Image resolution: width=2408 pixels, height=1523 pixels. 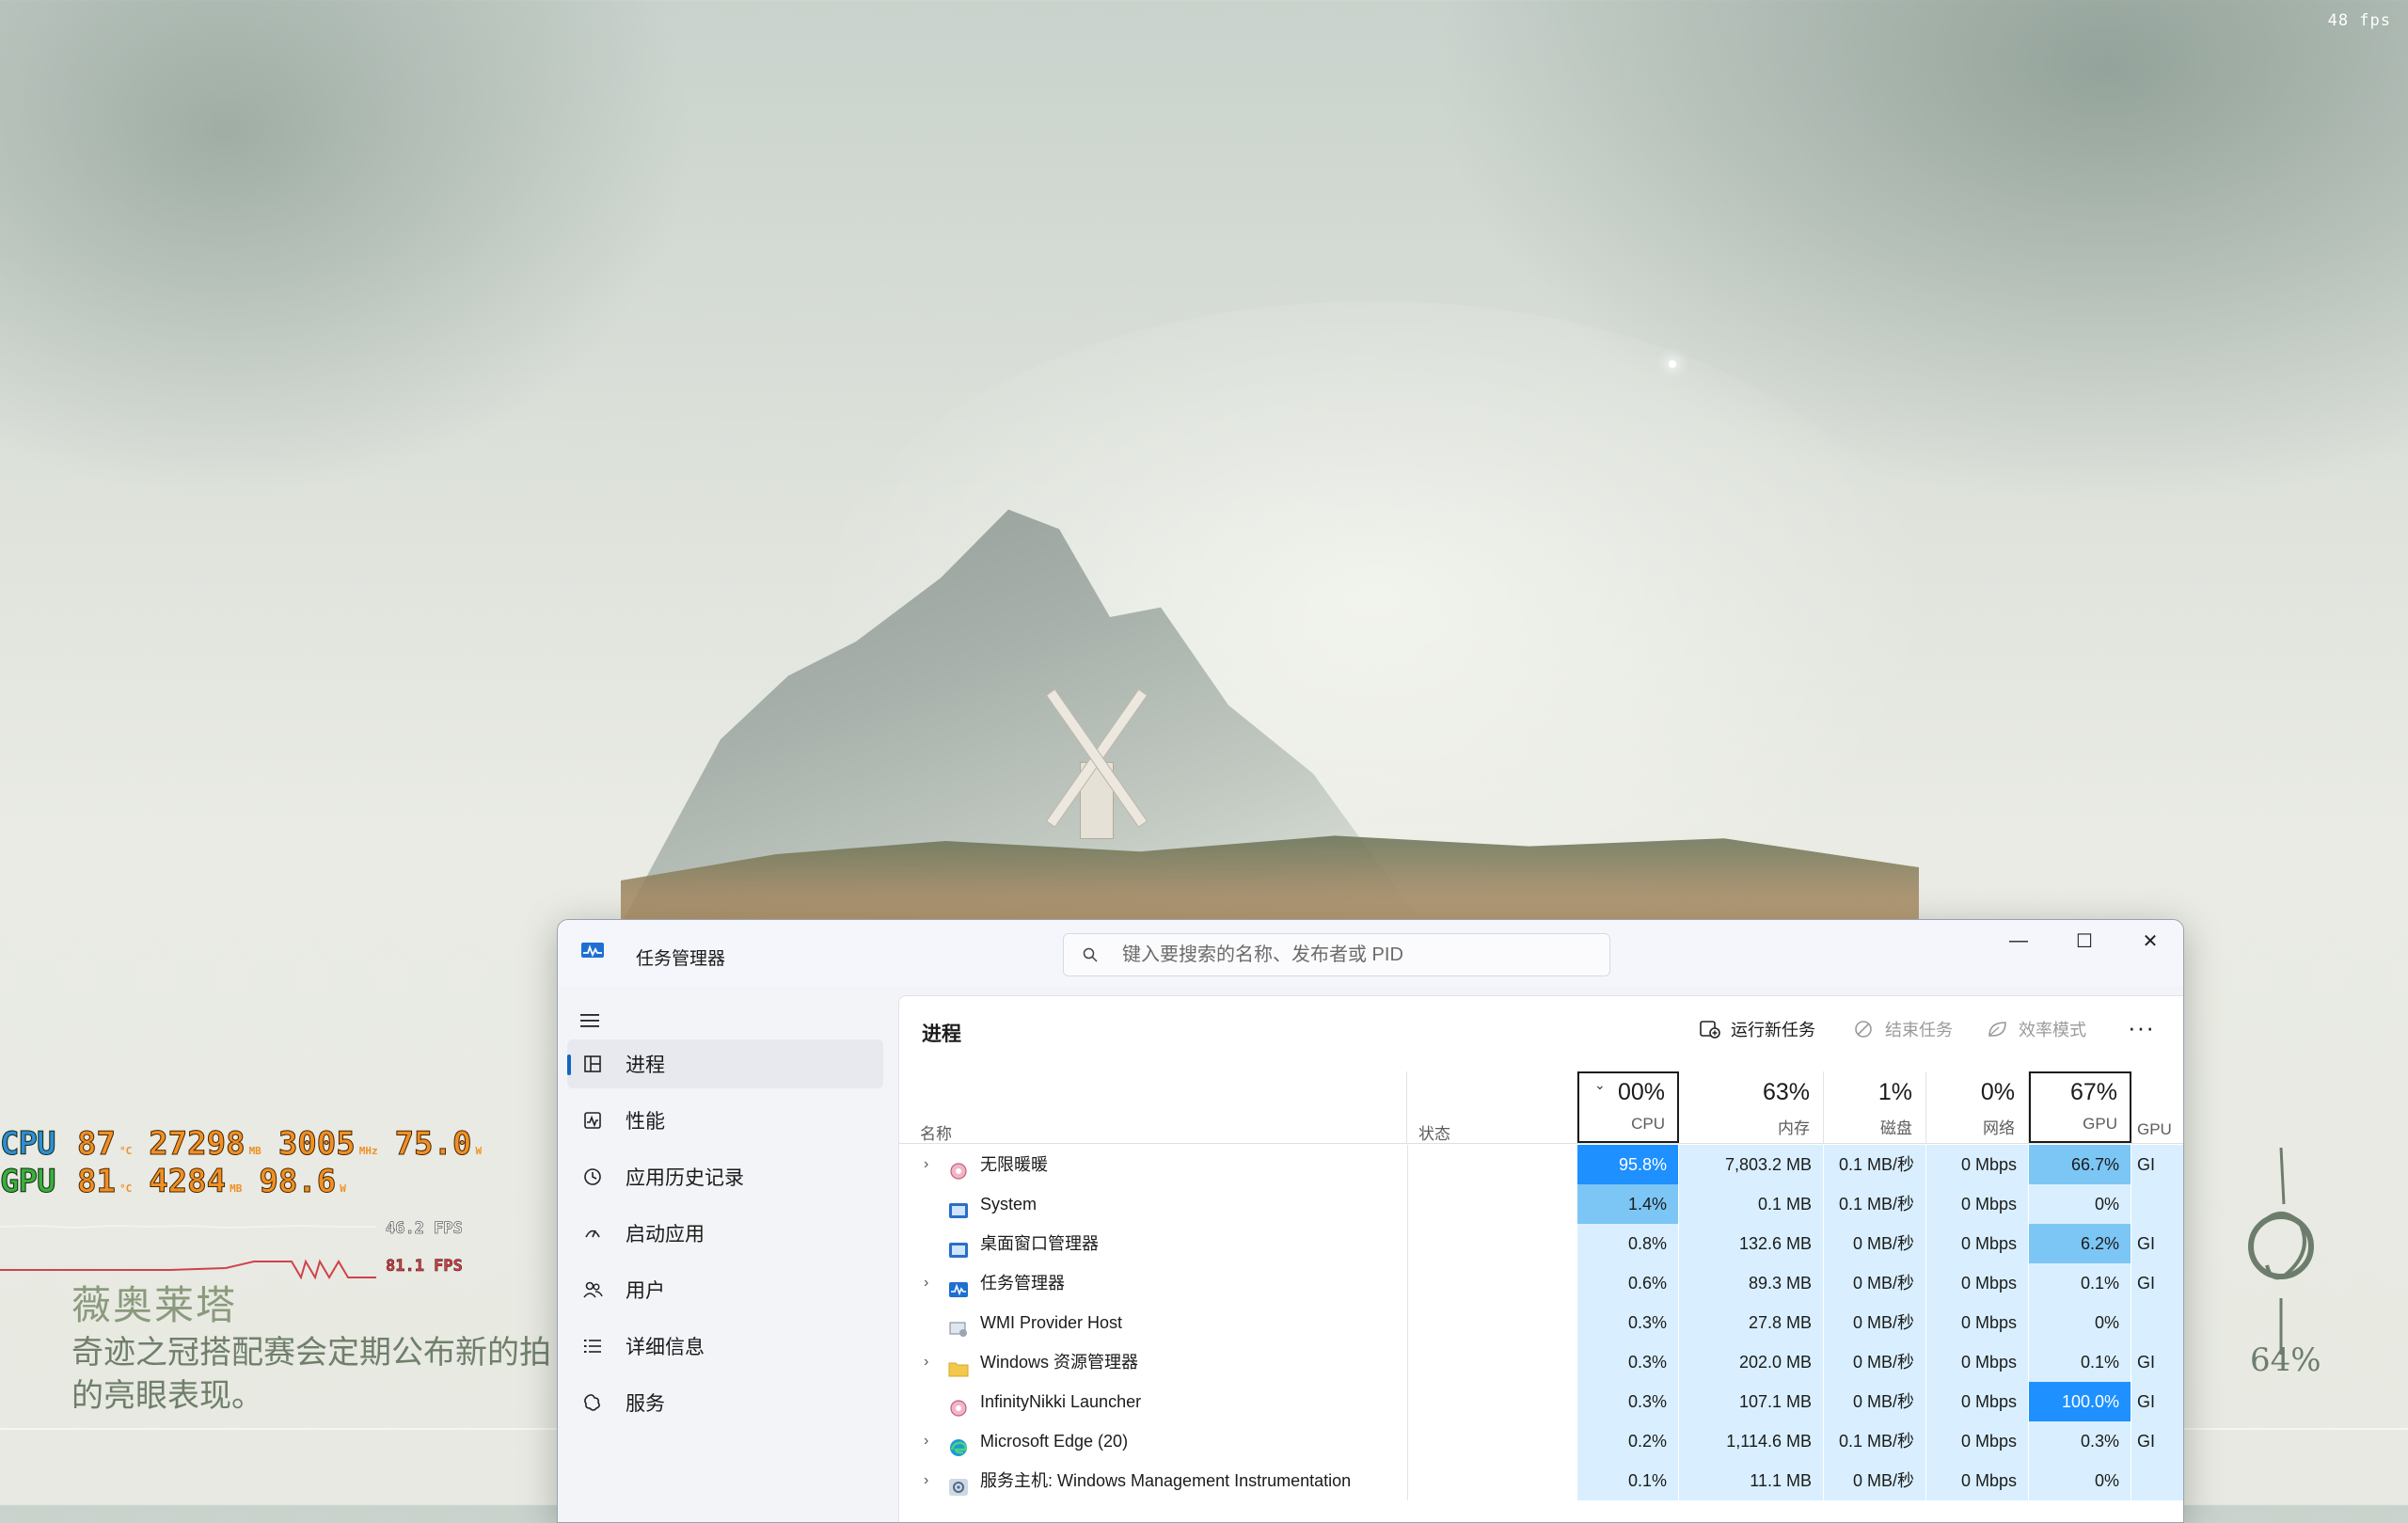 What do you see at coordinates (1752, 1441) in the screenshot?
I see `memory-cell: 1,114.6 MB` at bounding box center [1752, 1441].